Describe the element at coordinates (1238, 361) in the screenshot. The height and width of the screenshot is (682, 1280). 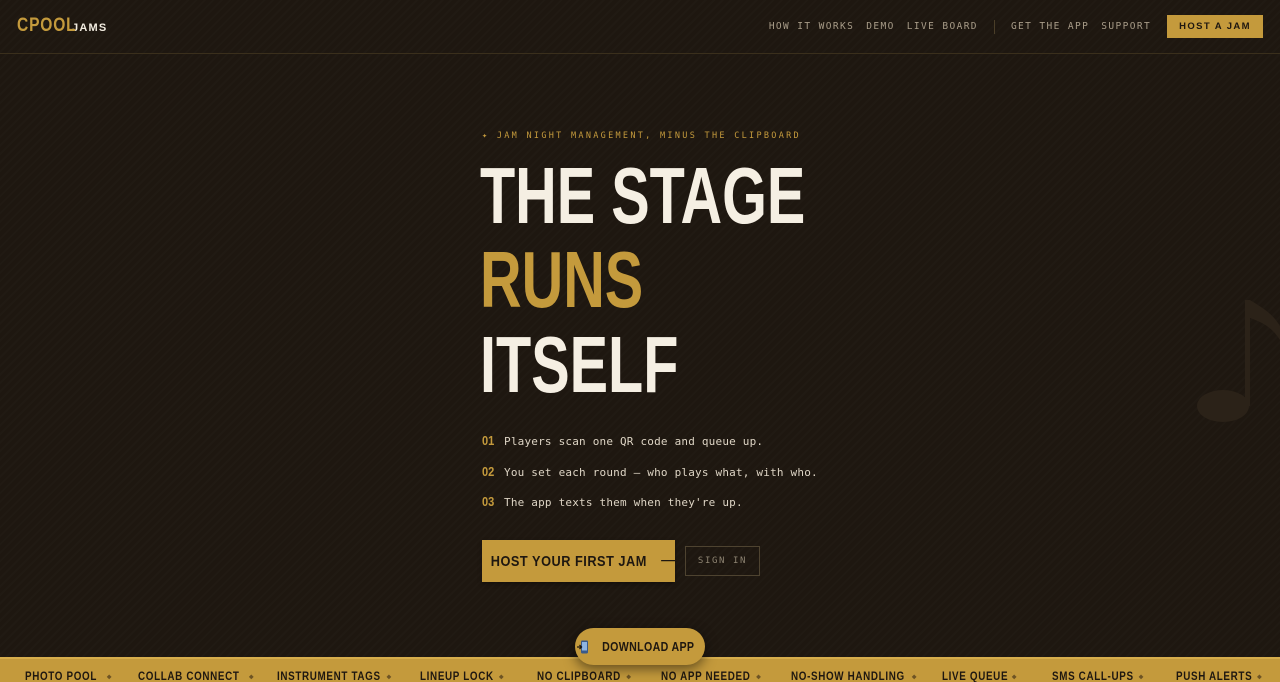
I see `music-note-icon` at that location.